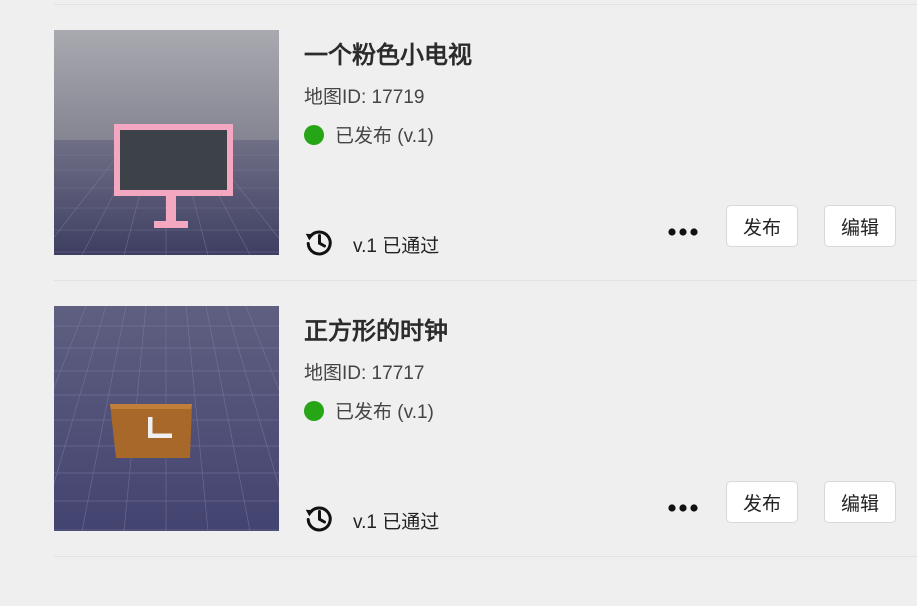 This screenshot has width=917, height=606. What do you see at coordinates (364, 373) in the screenshot?
I see `map-id: 地图ID: 17717` at bounding box center [364, 373].